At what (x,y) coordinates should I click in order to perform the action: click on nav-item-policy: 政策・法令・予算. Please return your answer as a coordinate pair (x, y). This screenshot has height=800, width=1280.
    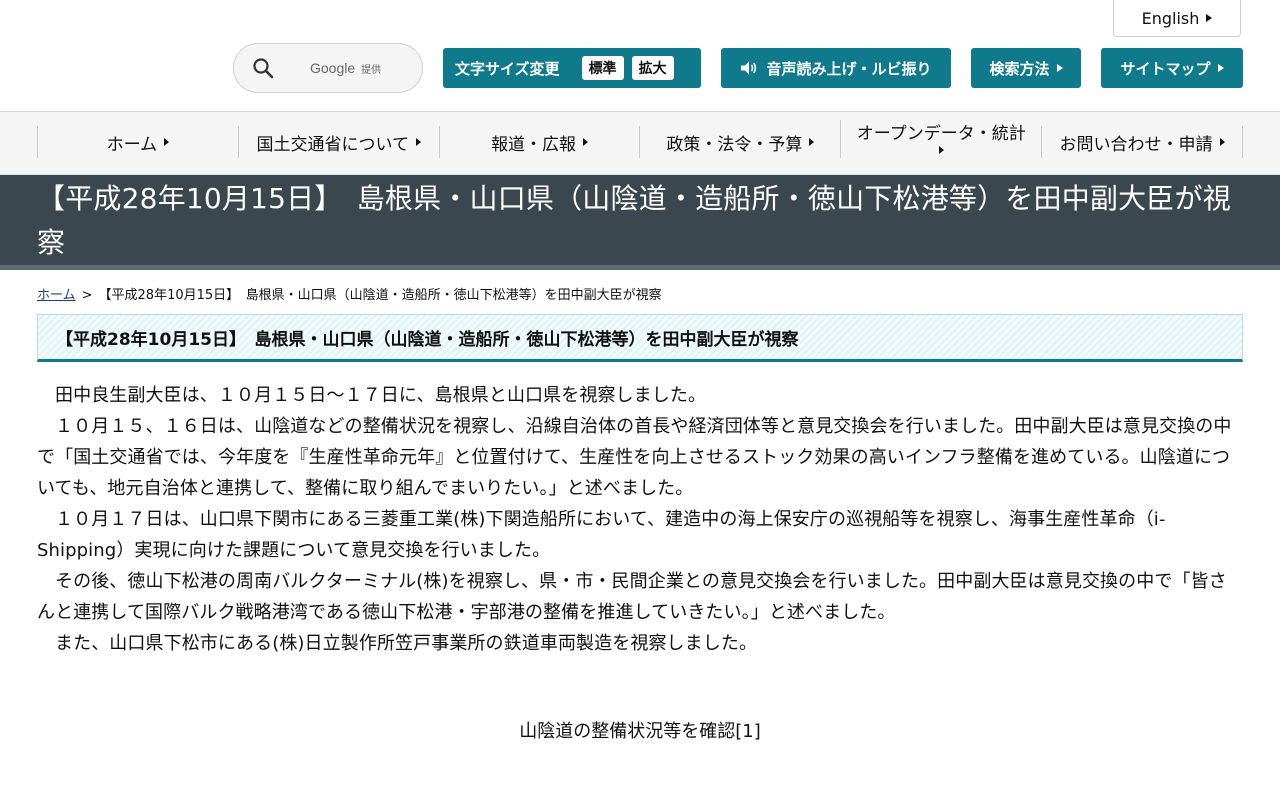
    Looking at the image, I should click on (739, 142).